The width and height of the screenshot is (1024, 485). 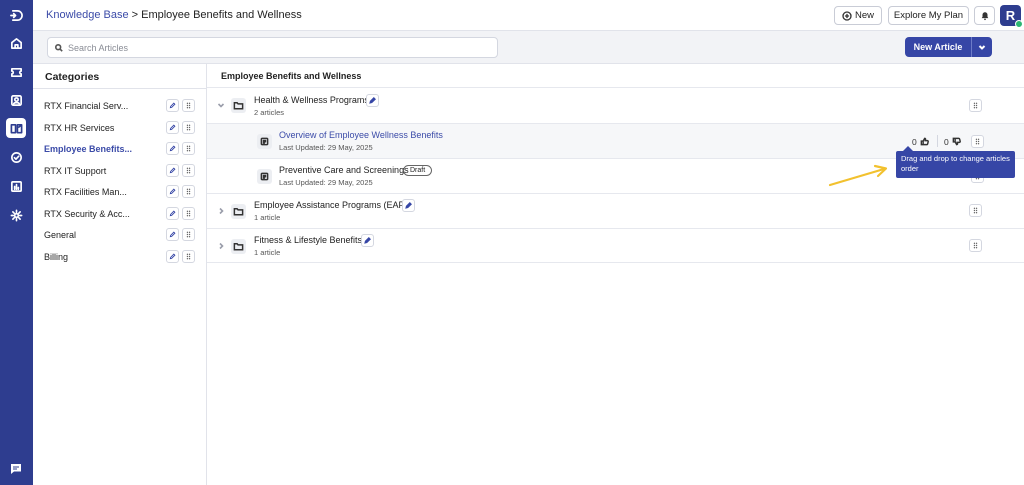 What do you see at coordinates (79, 128) in the screenshot?
I see `category-label: RTX HR Services` at bounding box center [79, 128].